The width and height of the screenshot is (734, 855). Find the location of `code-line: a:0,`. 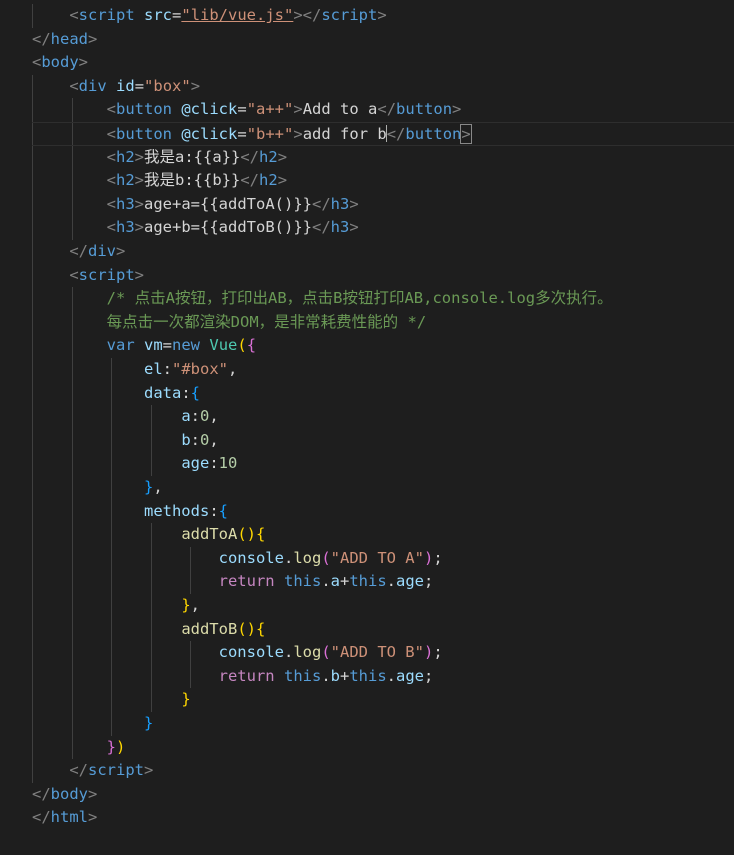

code-line: a:0, is located at coordinates (383, 417).